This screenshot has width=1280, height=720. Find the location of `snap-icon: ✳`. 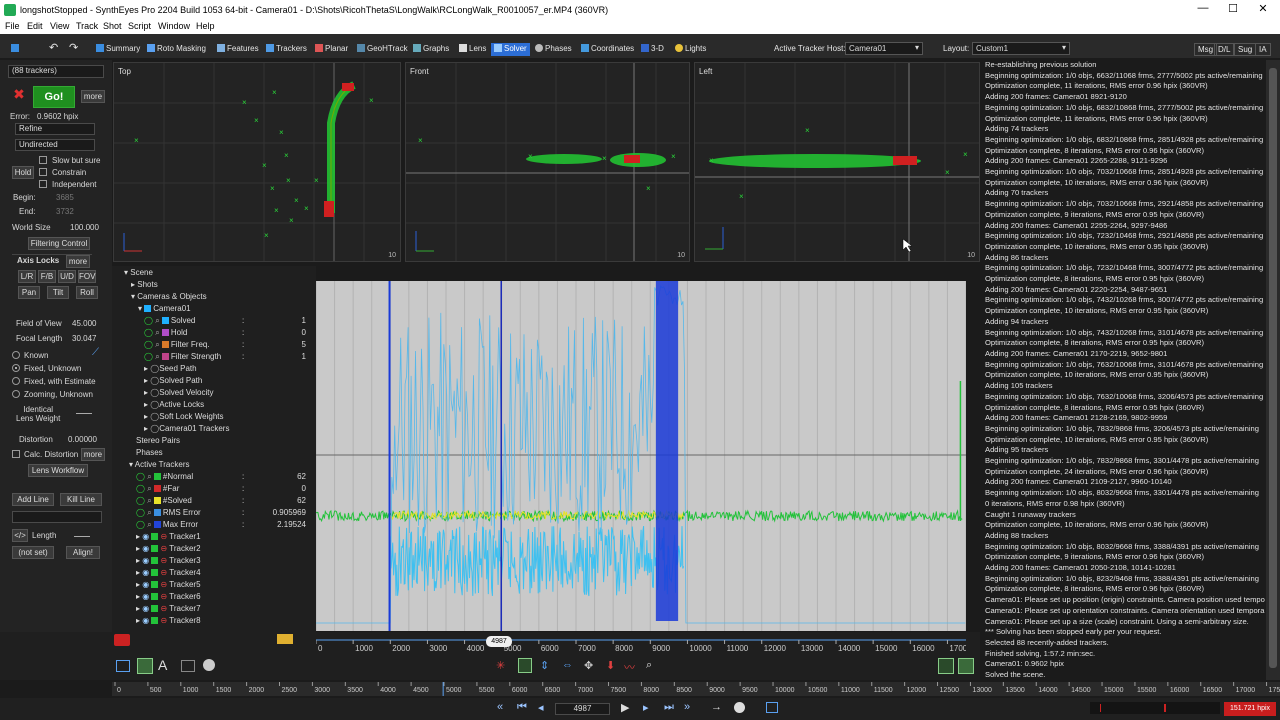

snap-icon: ✳ is located at coordinates (500, 665).